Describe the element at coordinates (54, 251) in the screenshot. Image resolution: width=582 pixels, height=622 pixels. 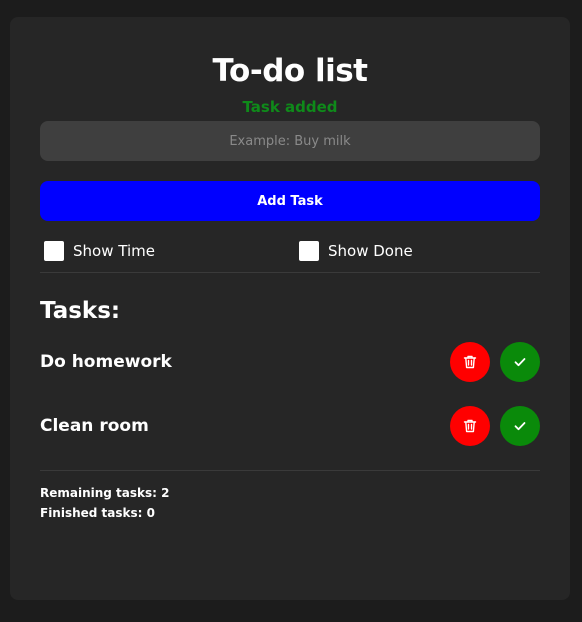
I see `show-time-checkbox` at that location.